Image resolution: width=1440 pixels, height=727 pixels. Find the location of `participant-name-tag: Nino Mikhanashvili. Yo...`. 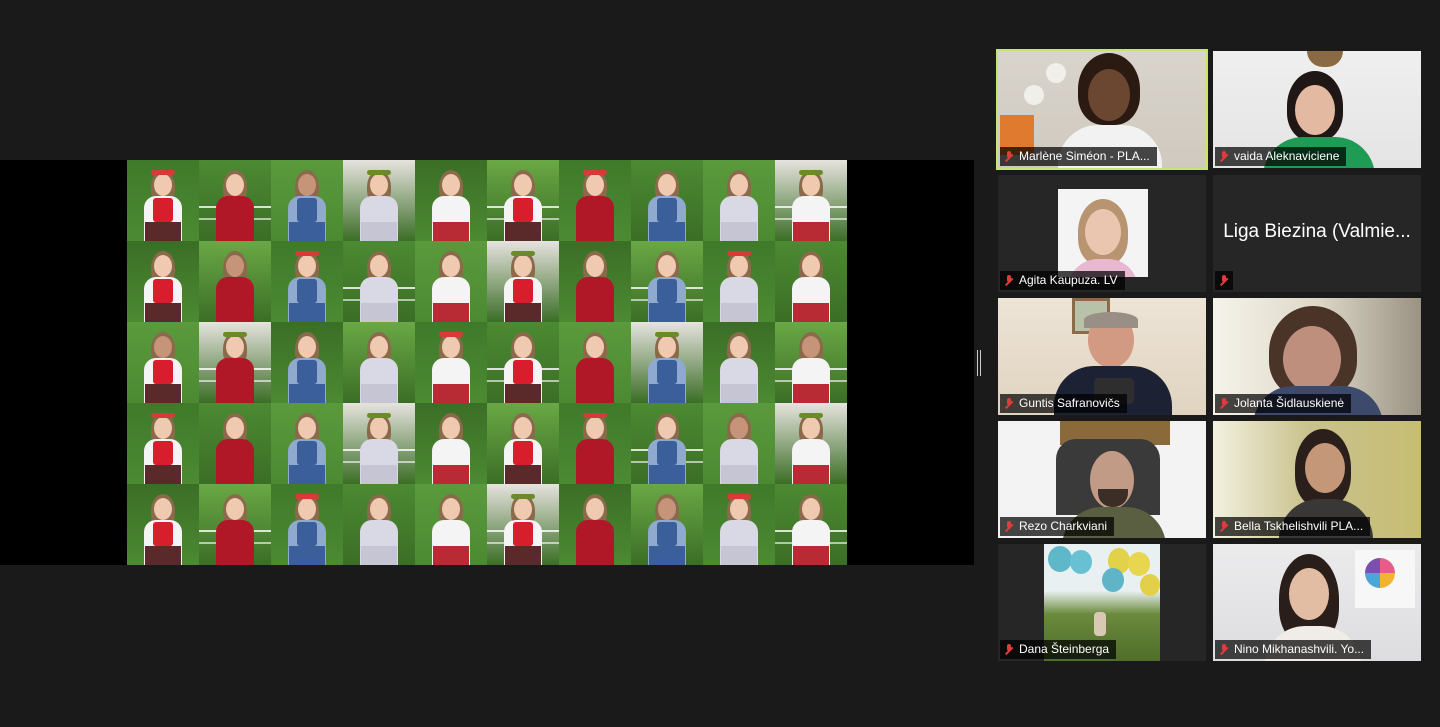

participant-name-tag: Nino Mikhanashvili. Yo... is located at coordinates (1293, 649).